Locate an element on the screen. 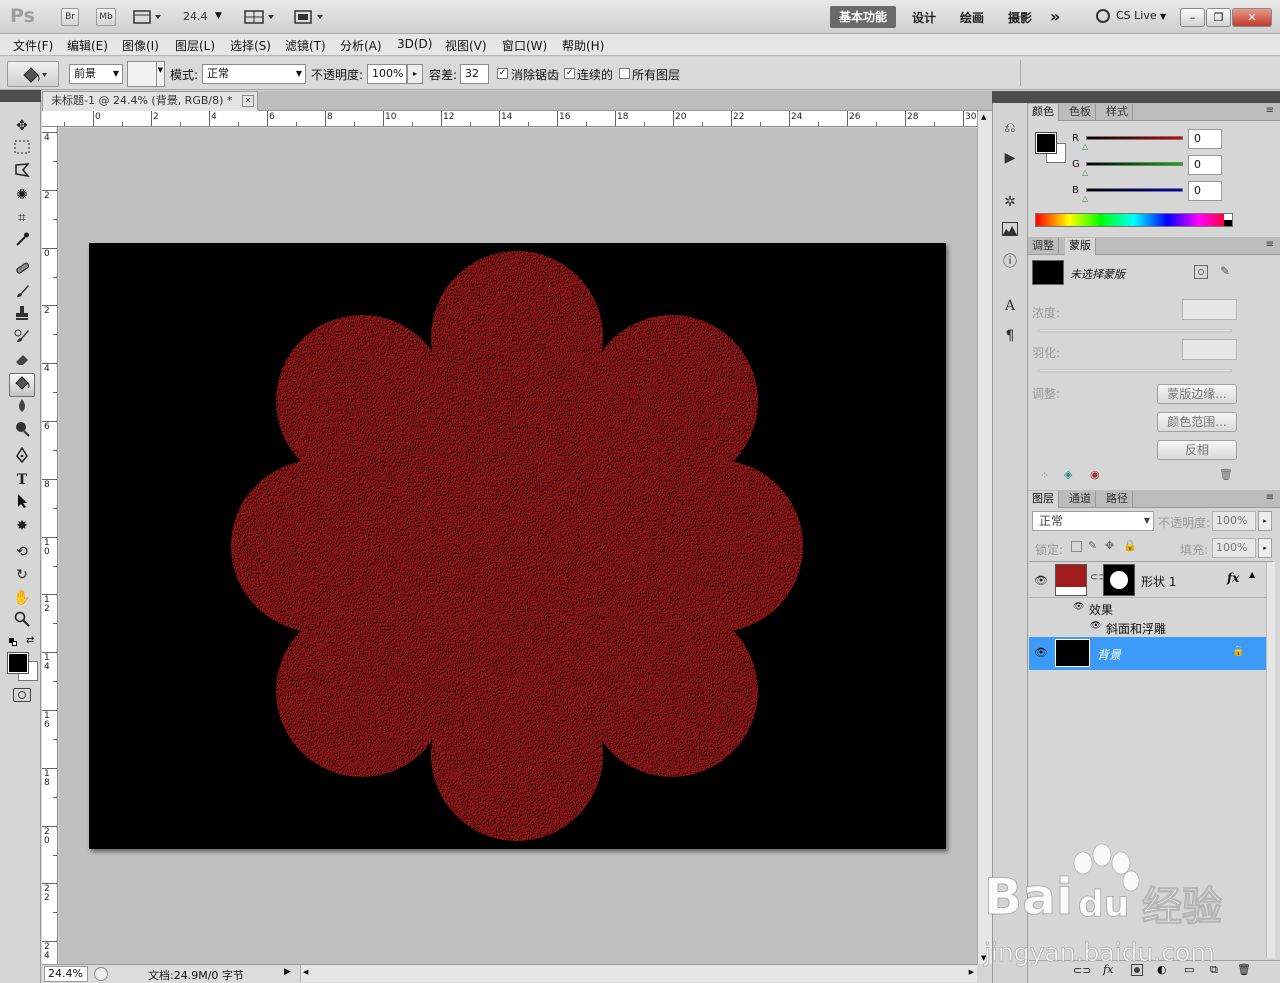  zoom-status-input: 24.4% is located at coordinates (66, 974).